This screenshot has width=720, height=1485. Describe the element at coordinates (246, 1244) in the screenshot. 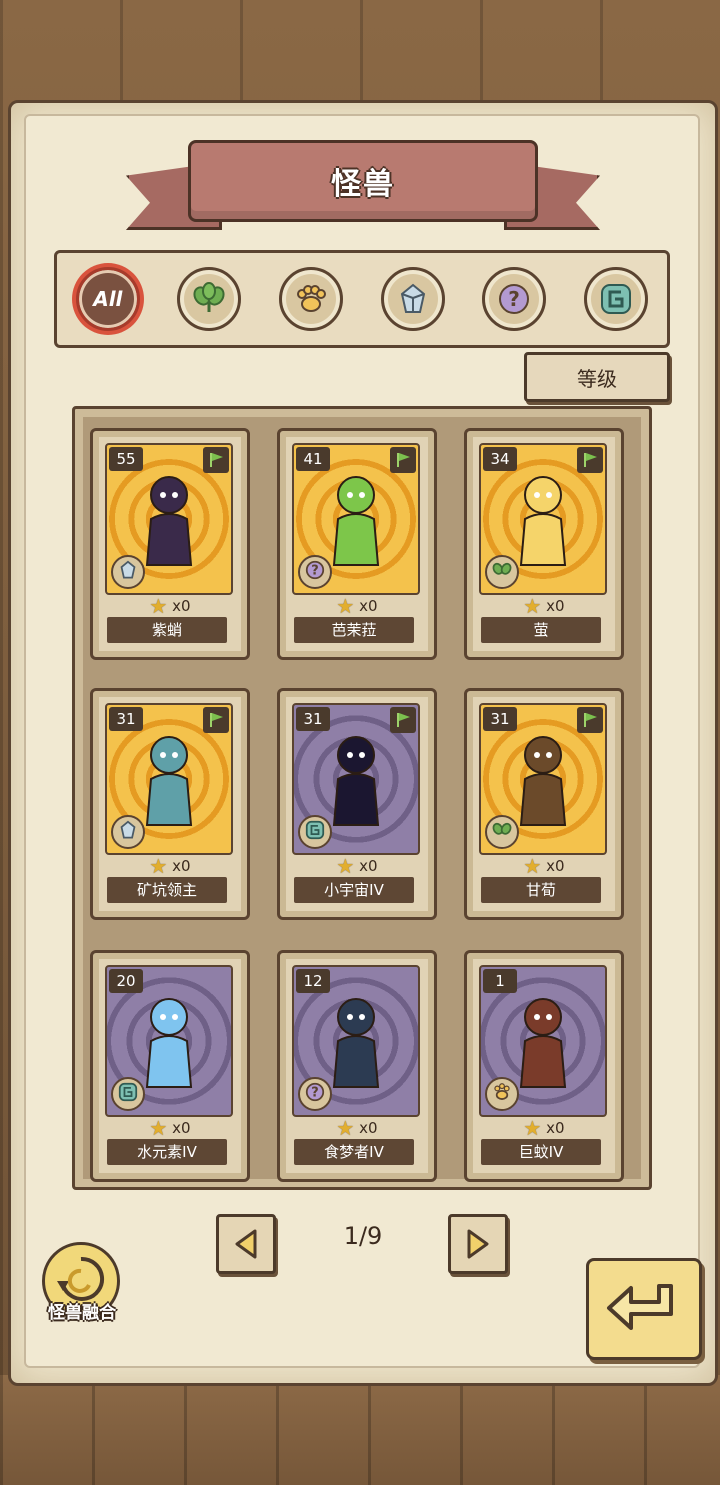

I see `prev-page-button` at that location.